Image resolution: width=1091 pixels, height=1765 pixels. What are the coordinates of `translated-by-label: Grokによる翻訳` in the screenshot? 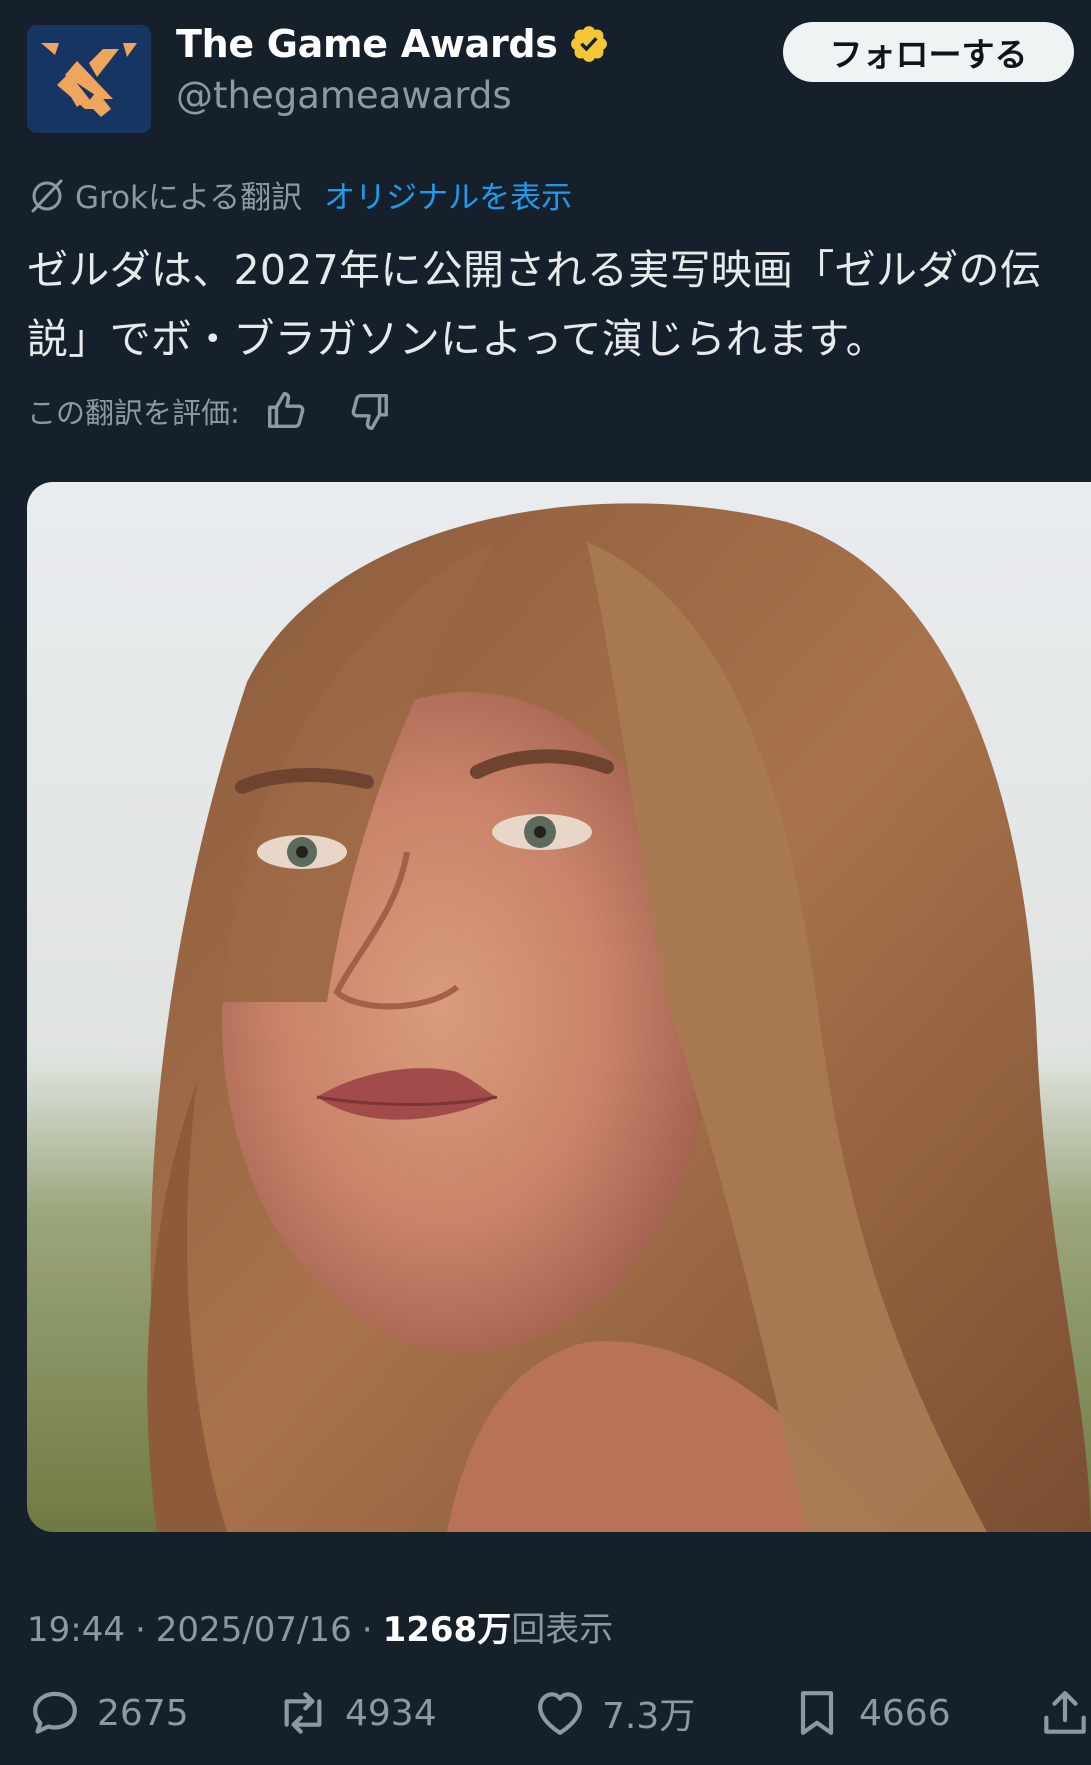 It's located at (189, 198).